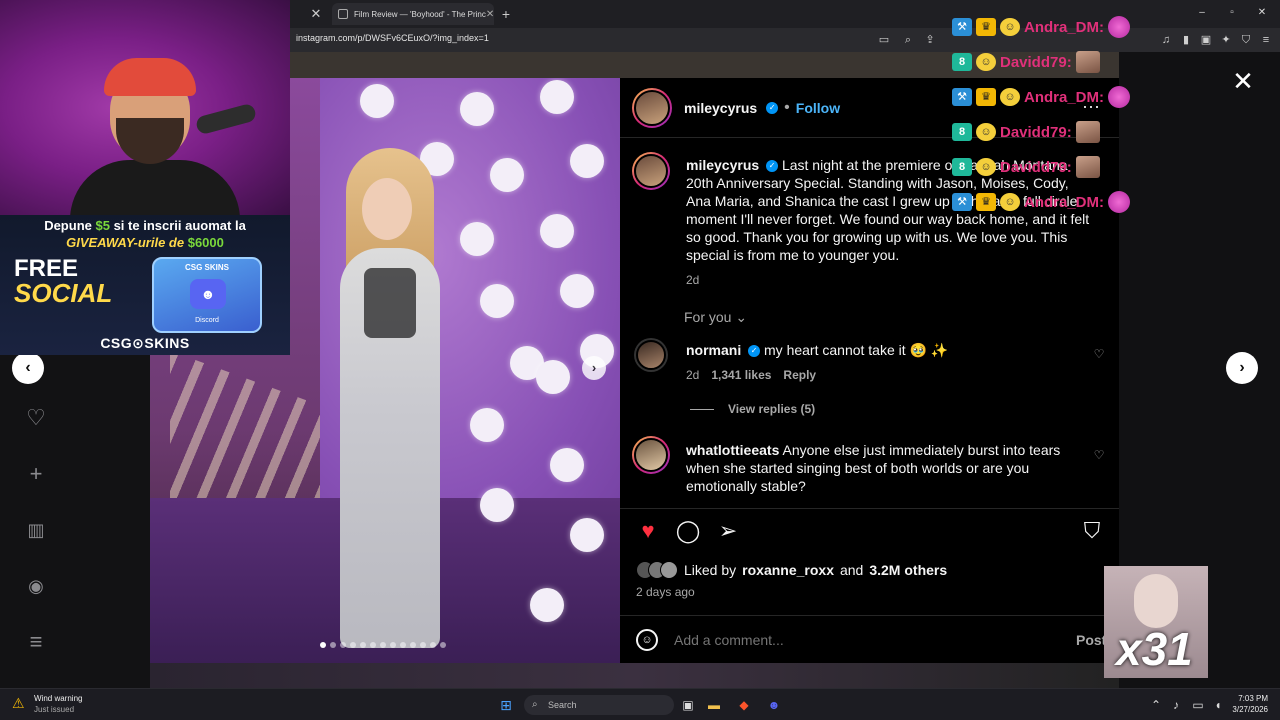 Image resolution: width=1280 pixels, height=720 pixels. I want to click on file-explorer-icon: ▬, so click(714, 705).